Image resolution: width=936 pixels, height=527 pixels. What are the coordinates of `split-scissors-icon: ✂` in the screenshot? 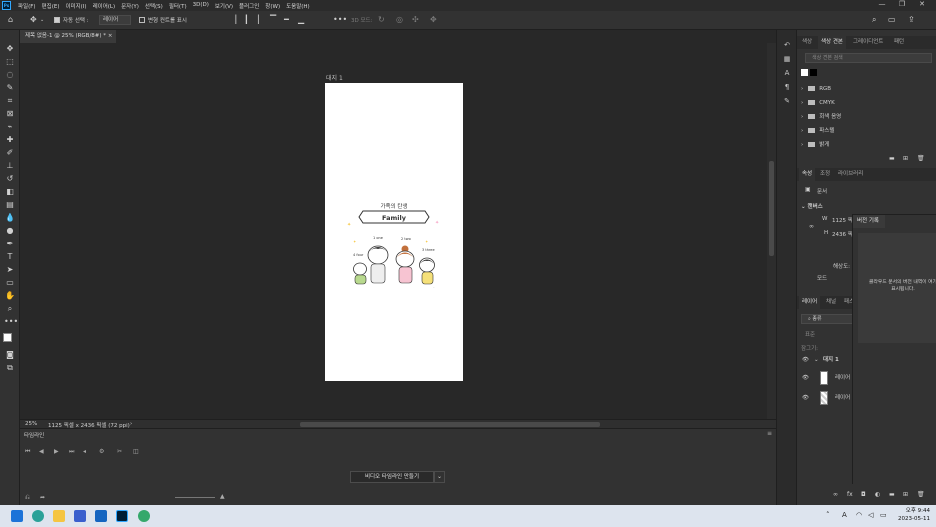 It's located at (119, 451).